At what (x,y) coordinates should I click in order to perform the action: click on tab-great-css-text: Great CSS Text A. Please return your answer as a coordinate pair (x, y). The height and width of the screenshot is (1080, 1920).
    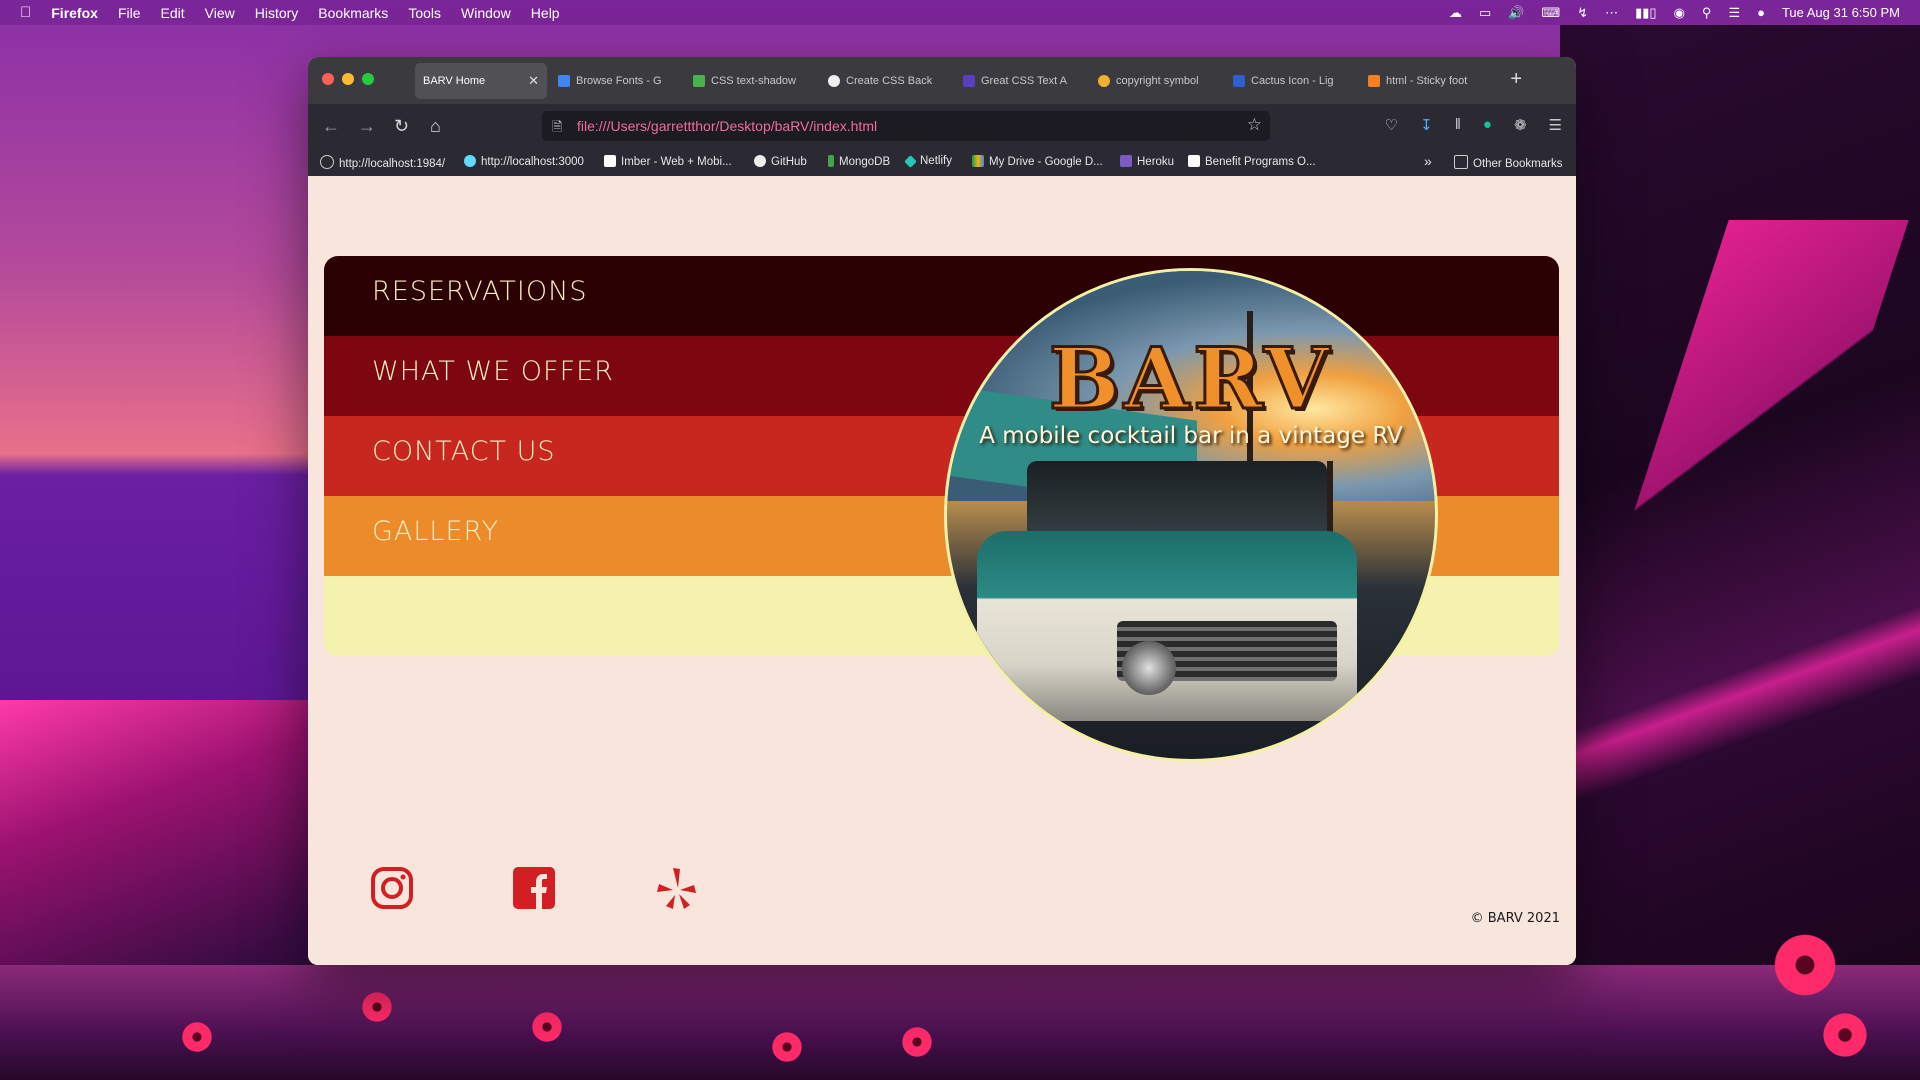
    Looking at the image, I should click on (1021, 81).